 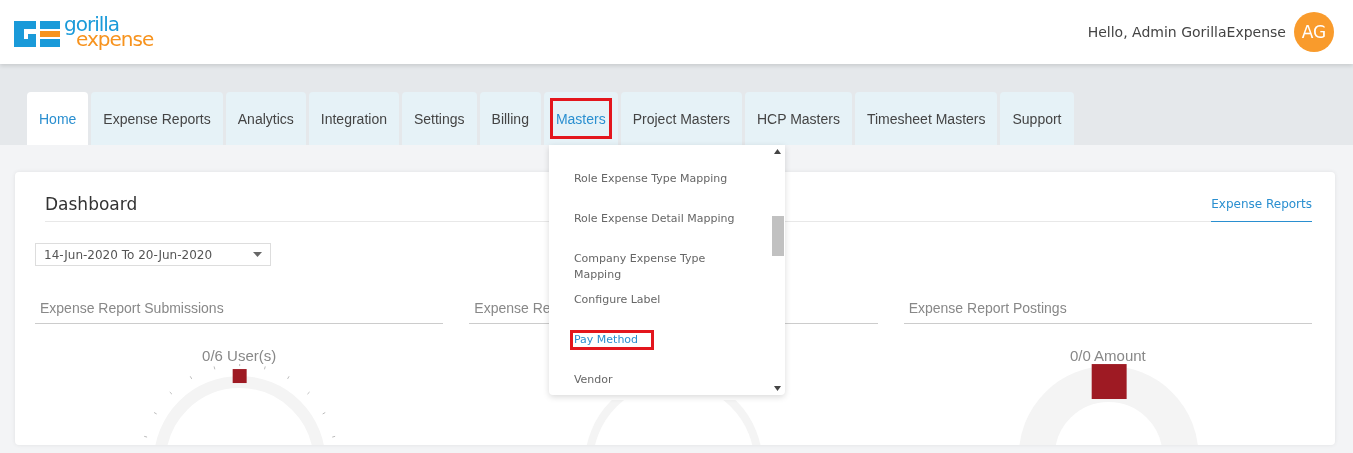 I want to click on menu-item: Role Expense Detail Mapping, so click(x=654, y=219).